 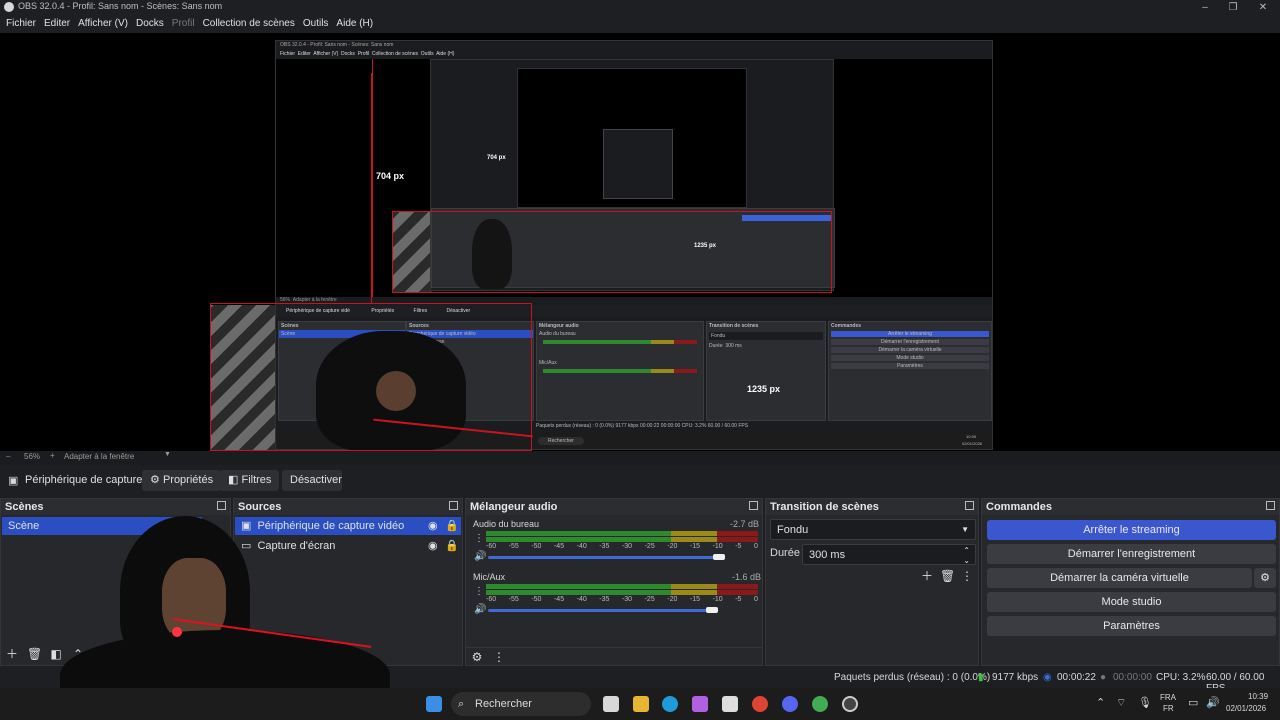 I want to click on start-virtual-camera-button: Démarrer la caméra virtuelle, so click(x=1119, y=578).